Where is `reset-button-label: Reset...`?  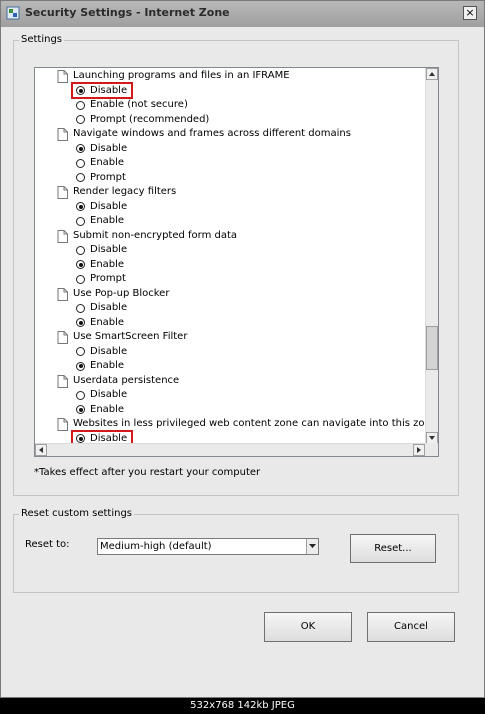
reset-button-label: Reset... is located at coordinates (393, 548).